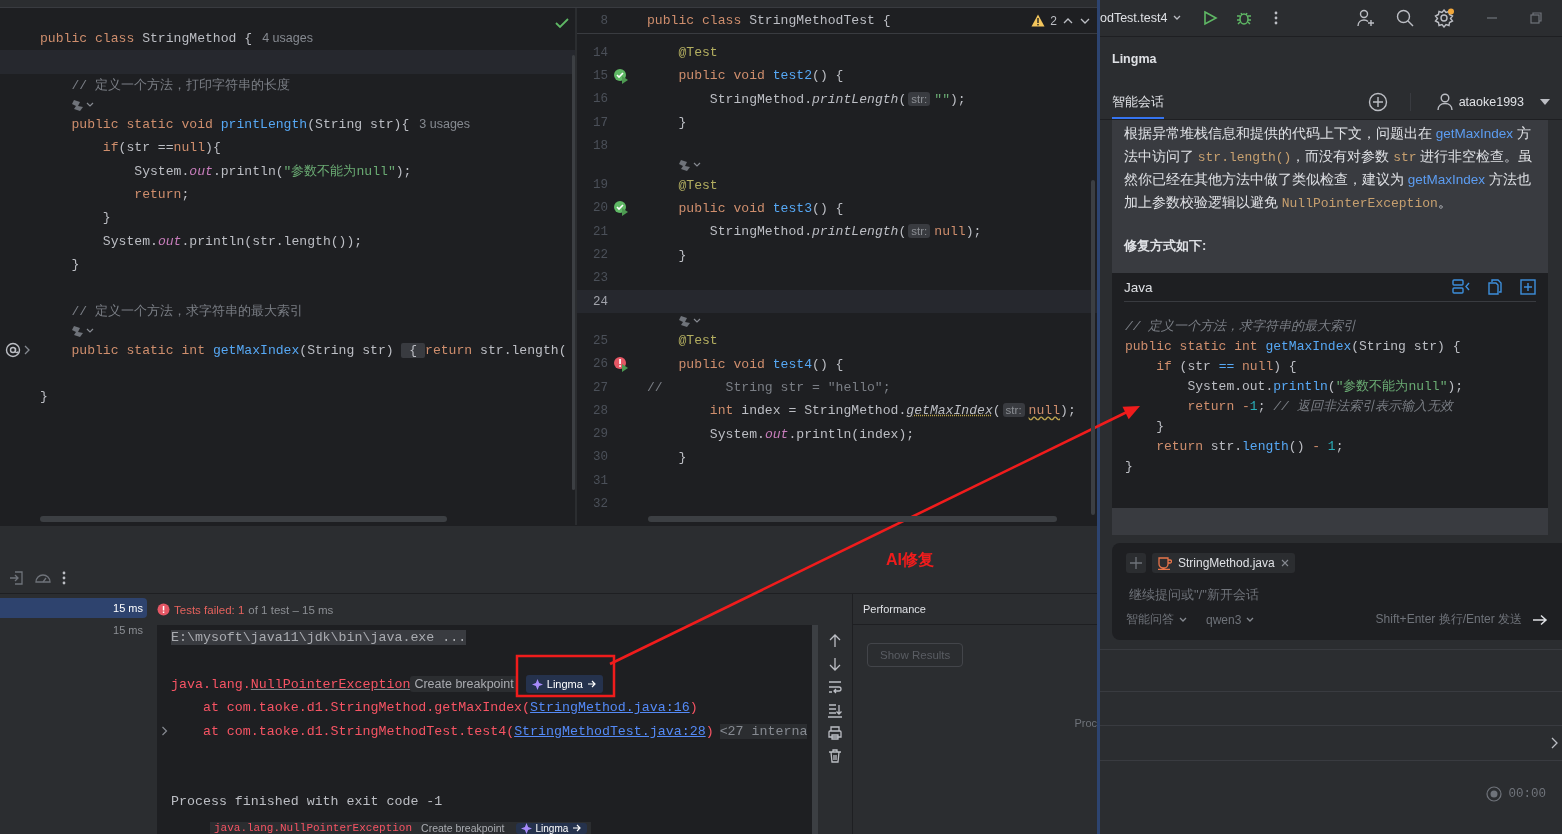 This screenshot has height=834, width=1562. I want to click on send-icon, so click(1540, 619).